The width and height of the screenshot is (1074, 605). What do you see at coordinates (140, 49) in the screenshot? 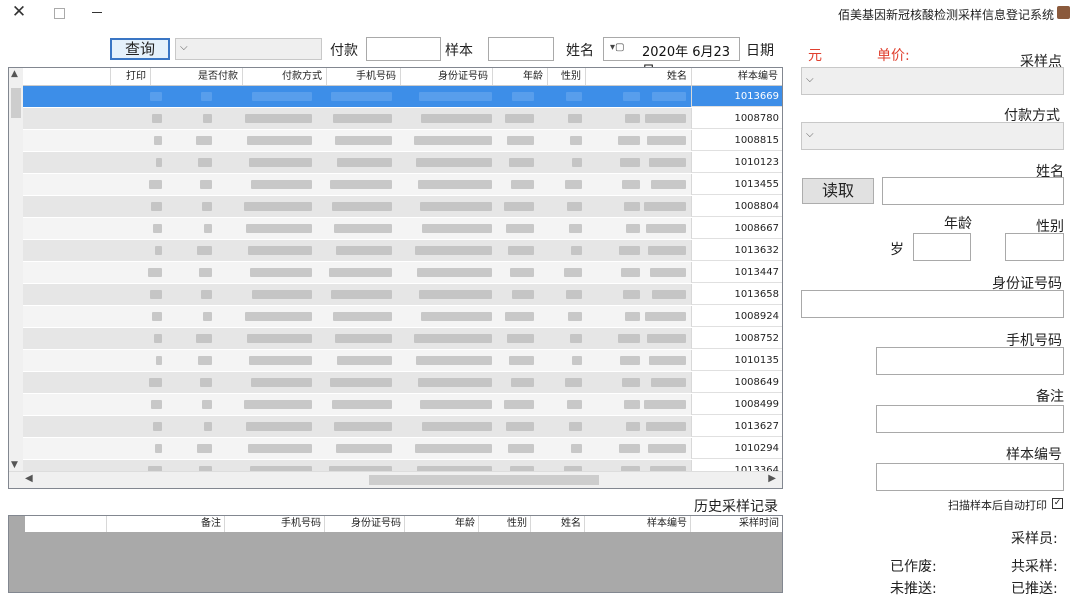
I see `query-button: 查询` at bounding box center [140, 49].